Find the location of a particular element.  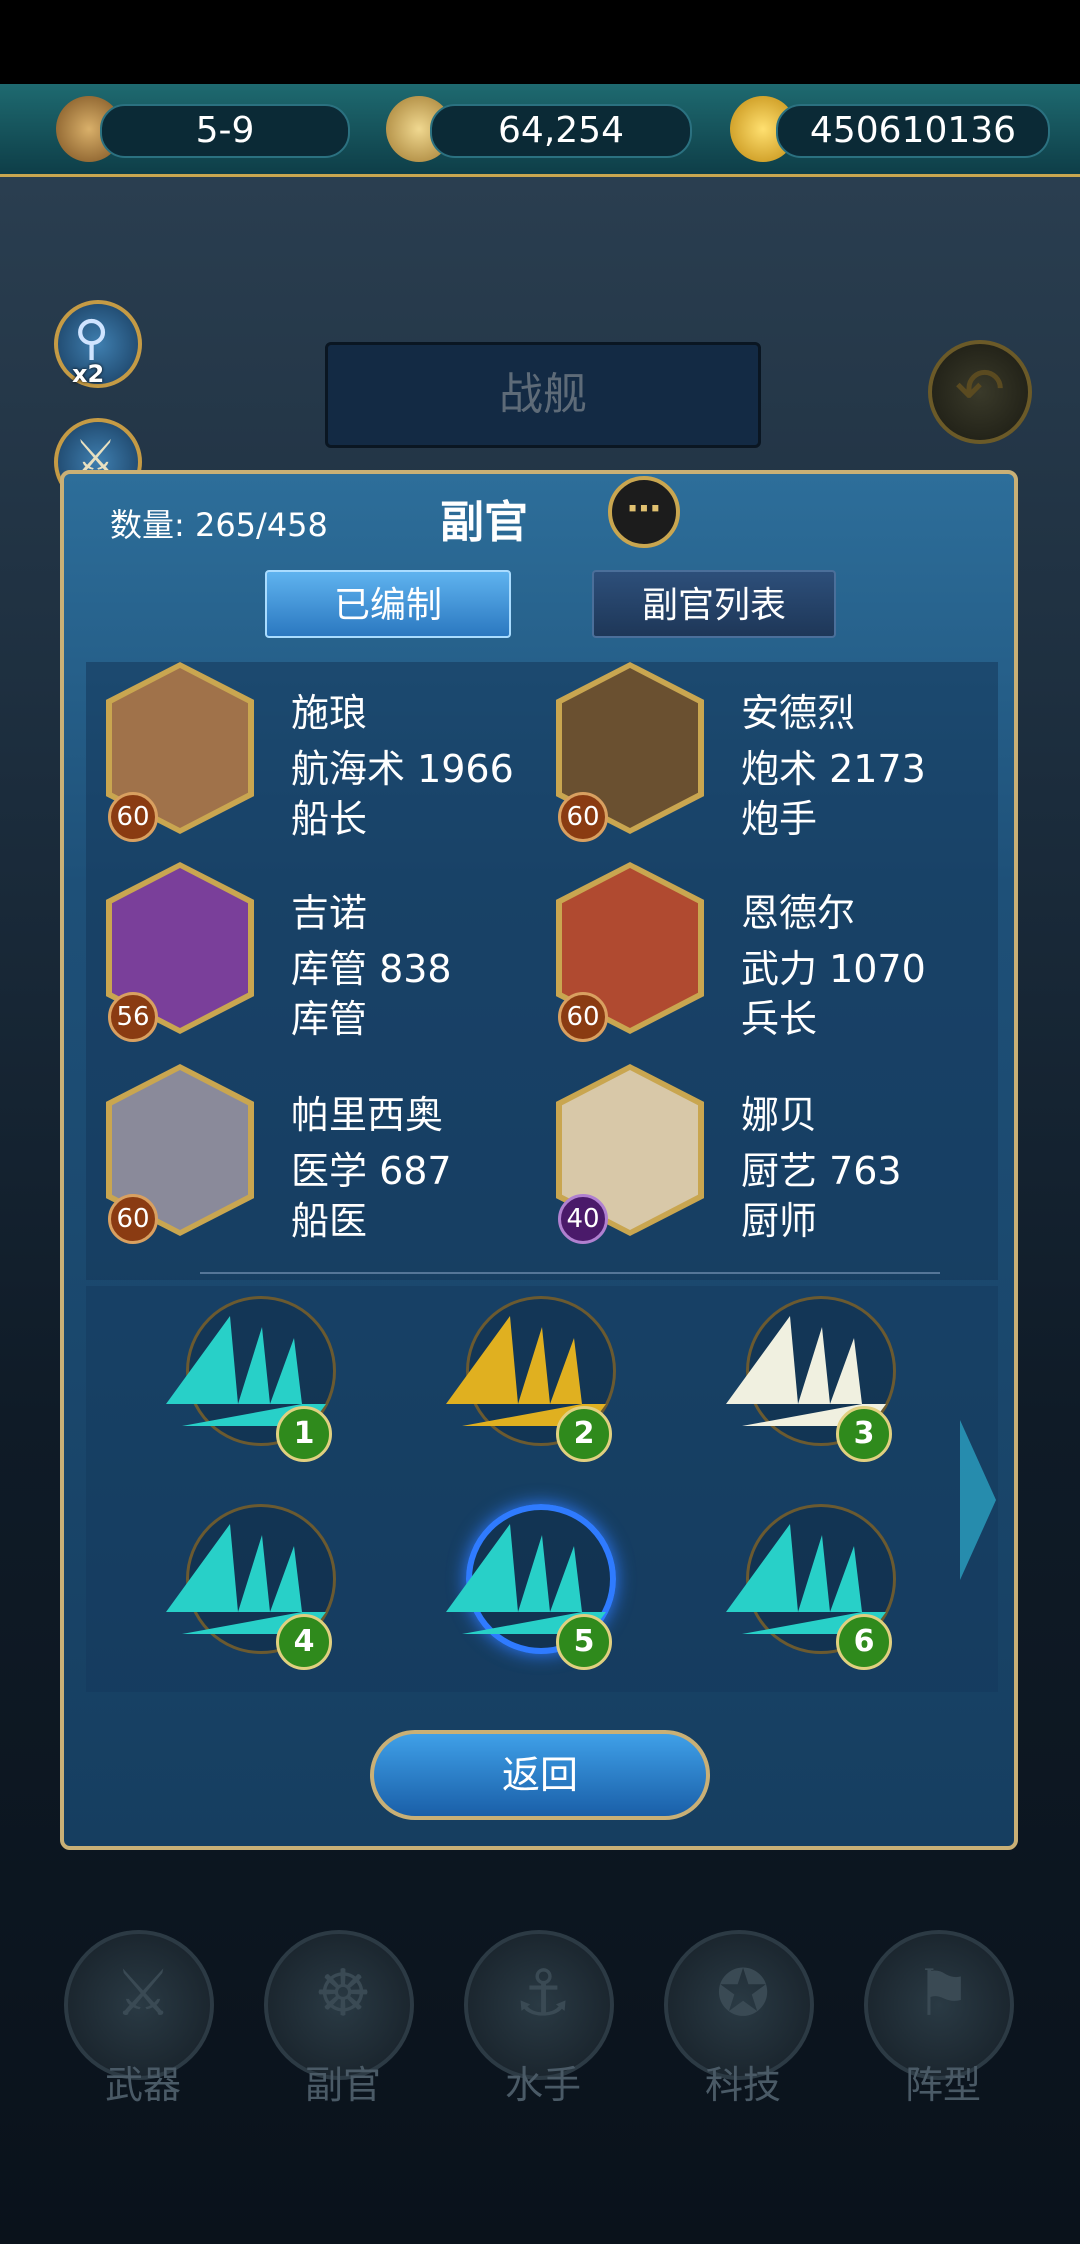

ship-slot: 5 is located at coordinates (526, 1584).